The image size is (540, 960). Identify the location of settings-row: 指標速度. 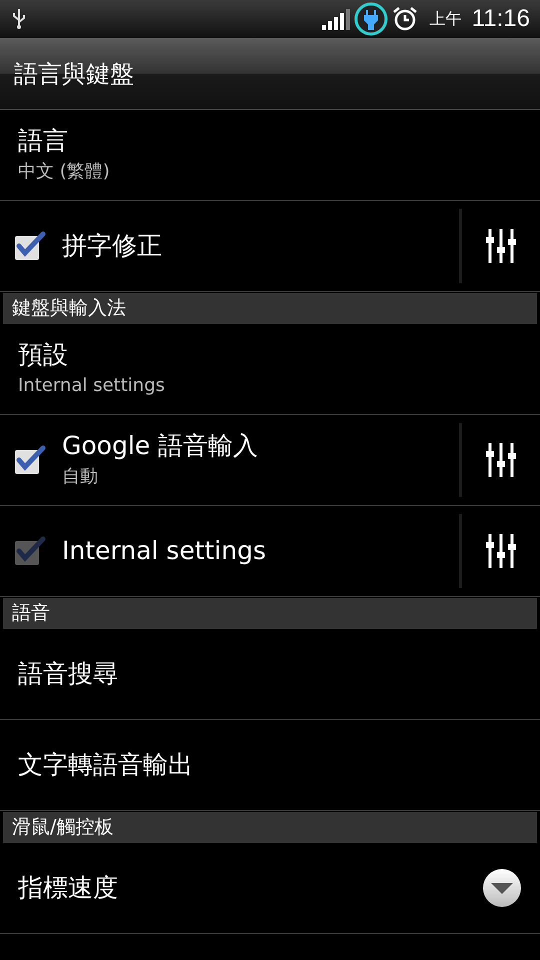
(270, 888).